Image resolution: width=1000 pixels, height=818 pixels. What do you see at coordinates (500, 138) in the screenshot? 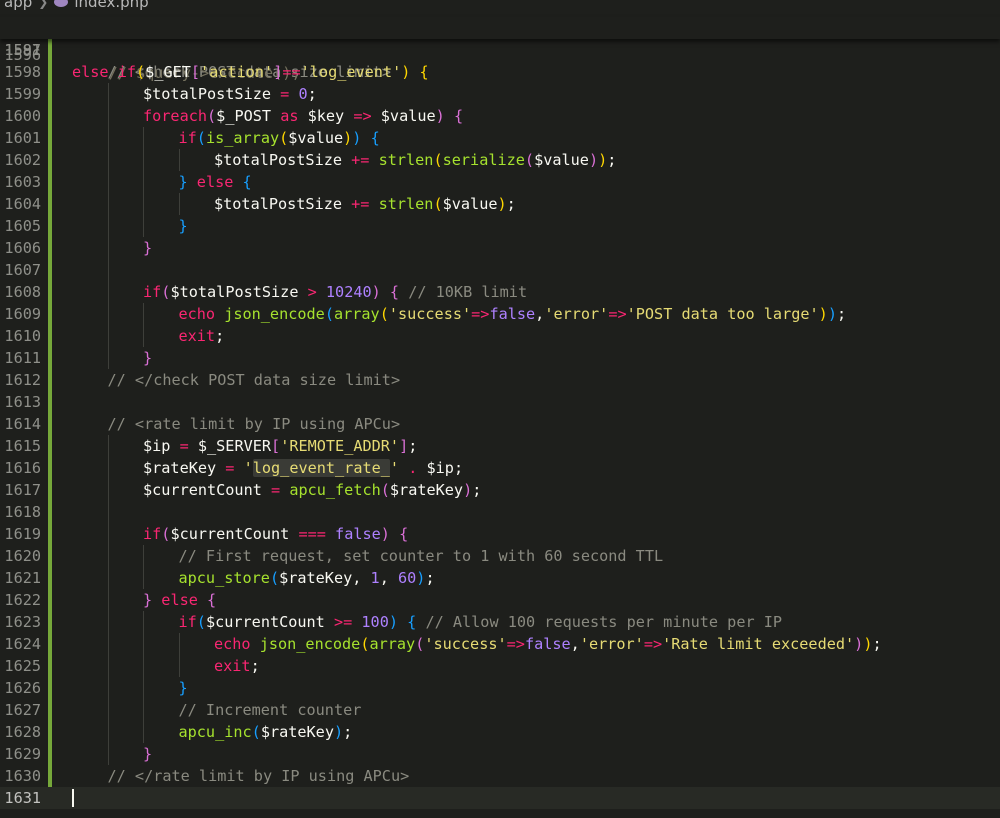
I see `code-line: 1601 if(is_array($value)) {` at bounding box center [500, 138].